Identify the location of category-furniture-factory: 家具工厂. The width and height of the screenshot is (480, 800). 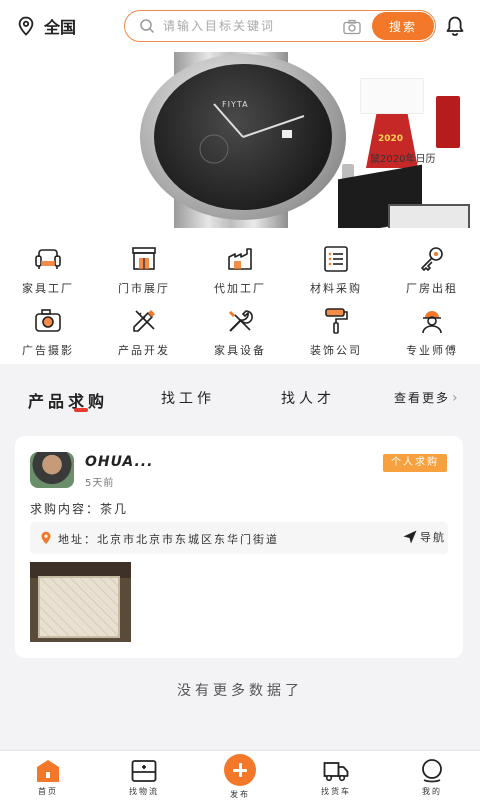
(48, 270).